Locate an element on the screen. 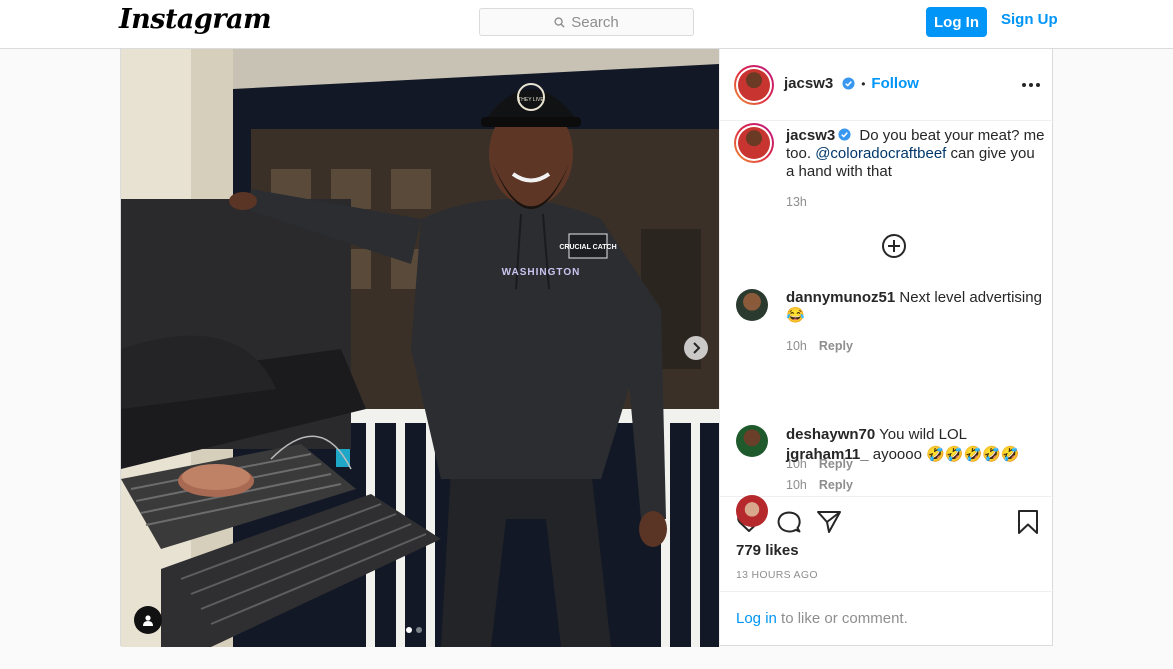  search-placeholder: Search is located at coordinates (595, 22).